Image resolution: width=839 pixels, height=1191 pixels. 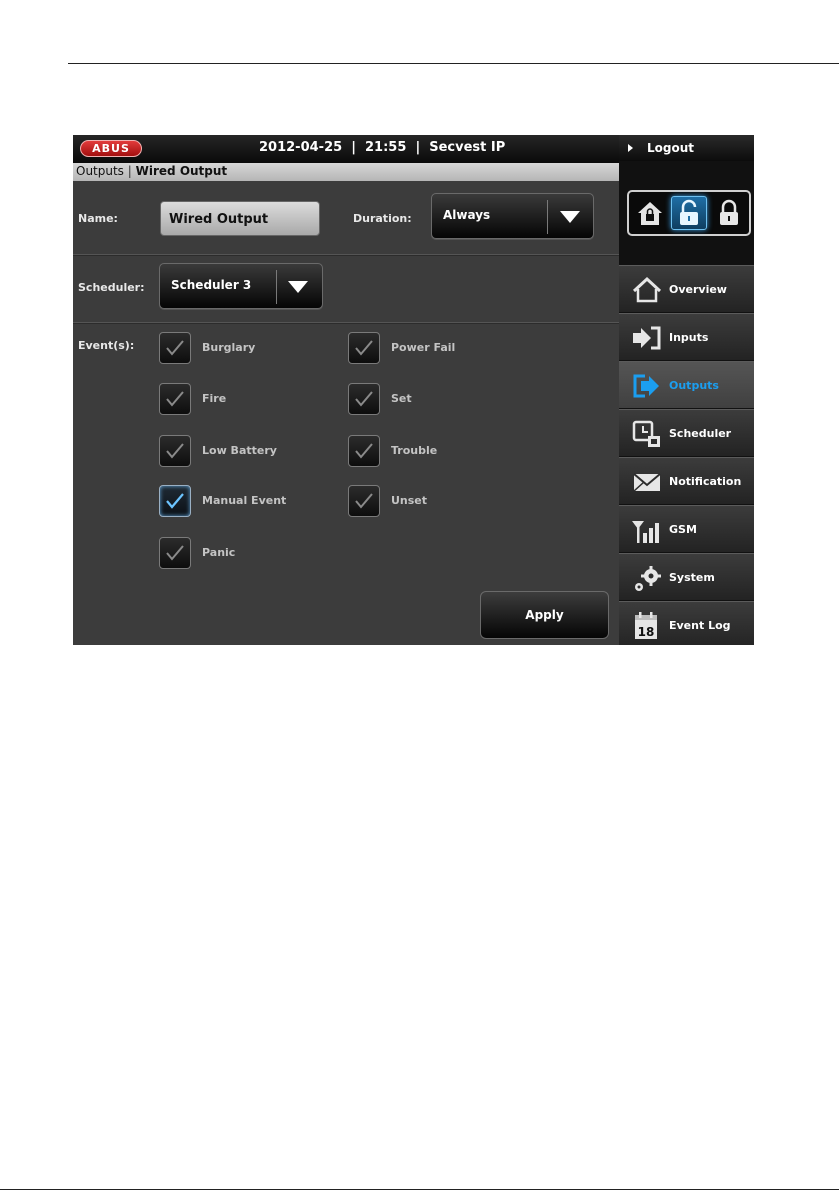 What do you see at coordinates (111, 287) in the screenshot?
I see `scheduler-label: Scheduler:` at bounding box center [111, 287].